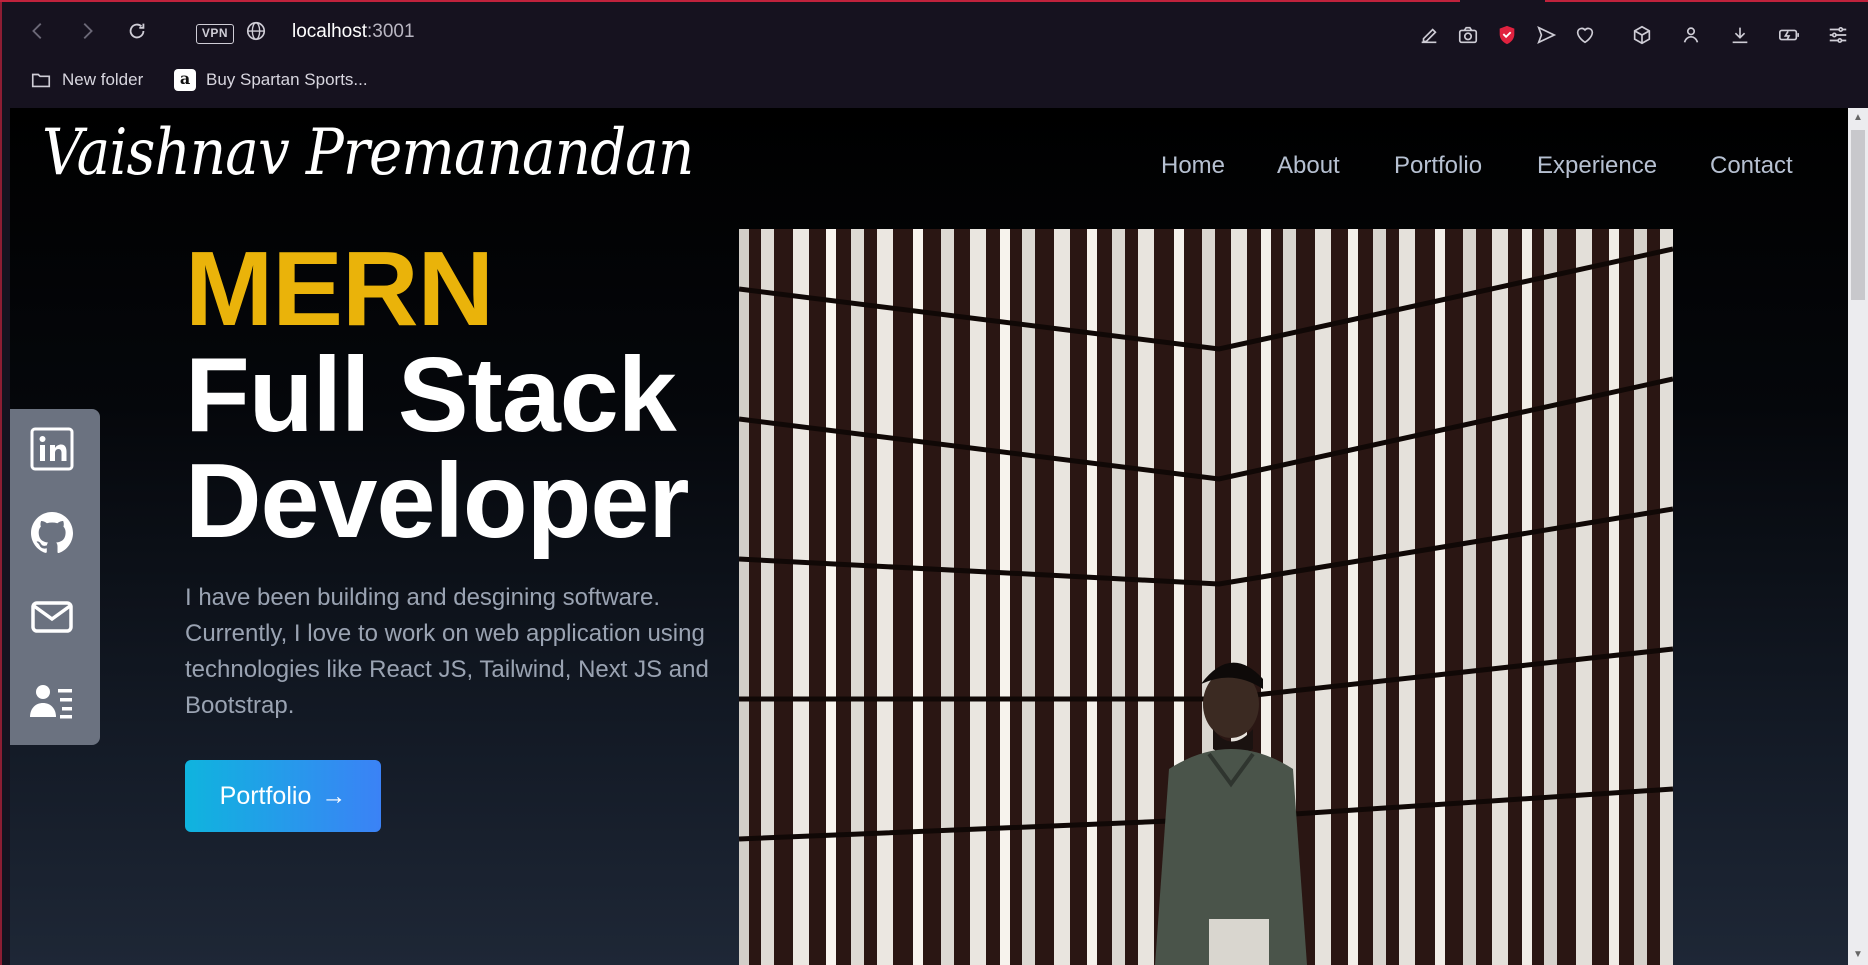  Describe the element at coordinates (1438, 166) in the screenshot. I see `nav-portfolio: Portfolio` at that location.